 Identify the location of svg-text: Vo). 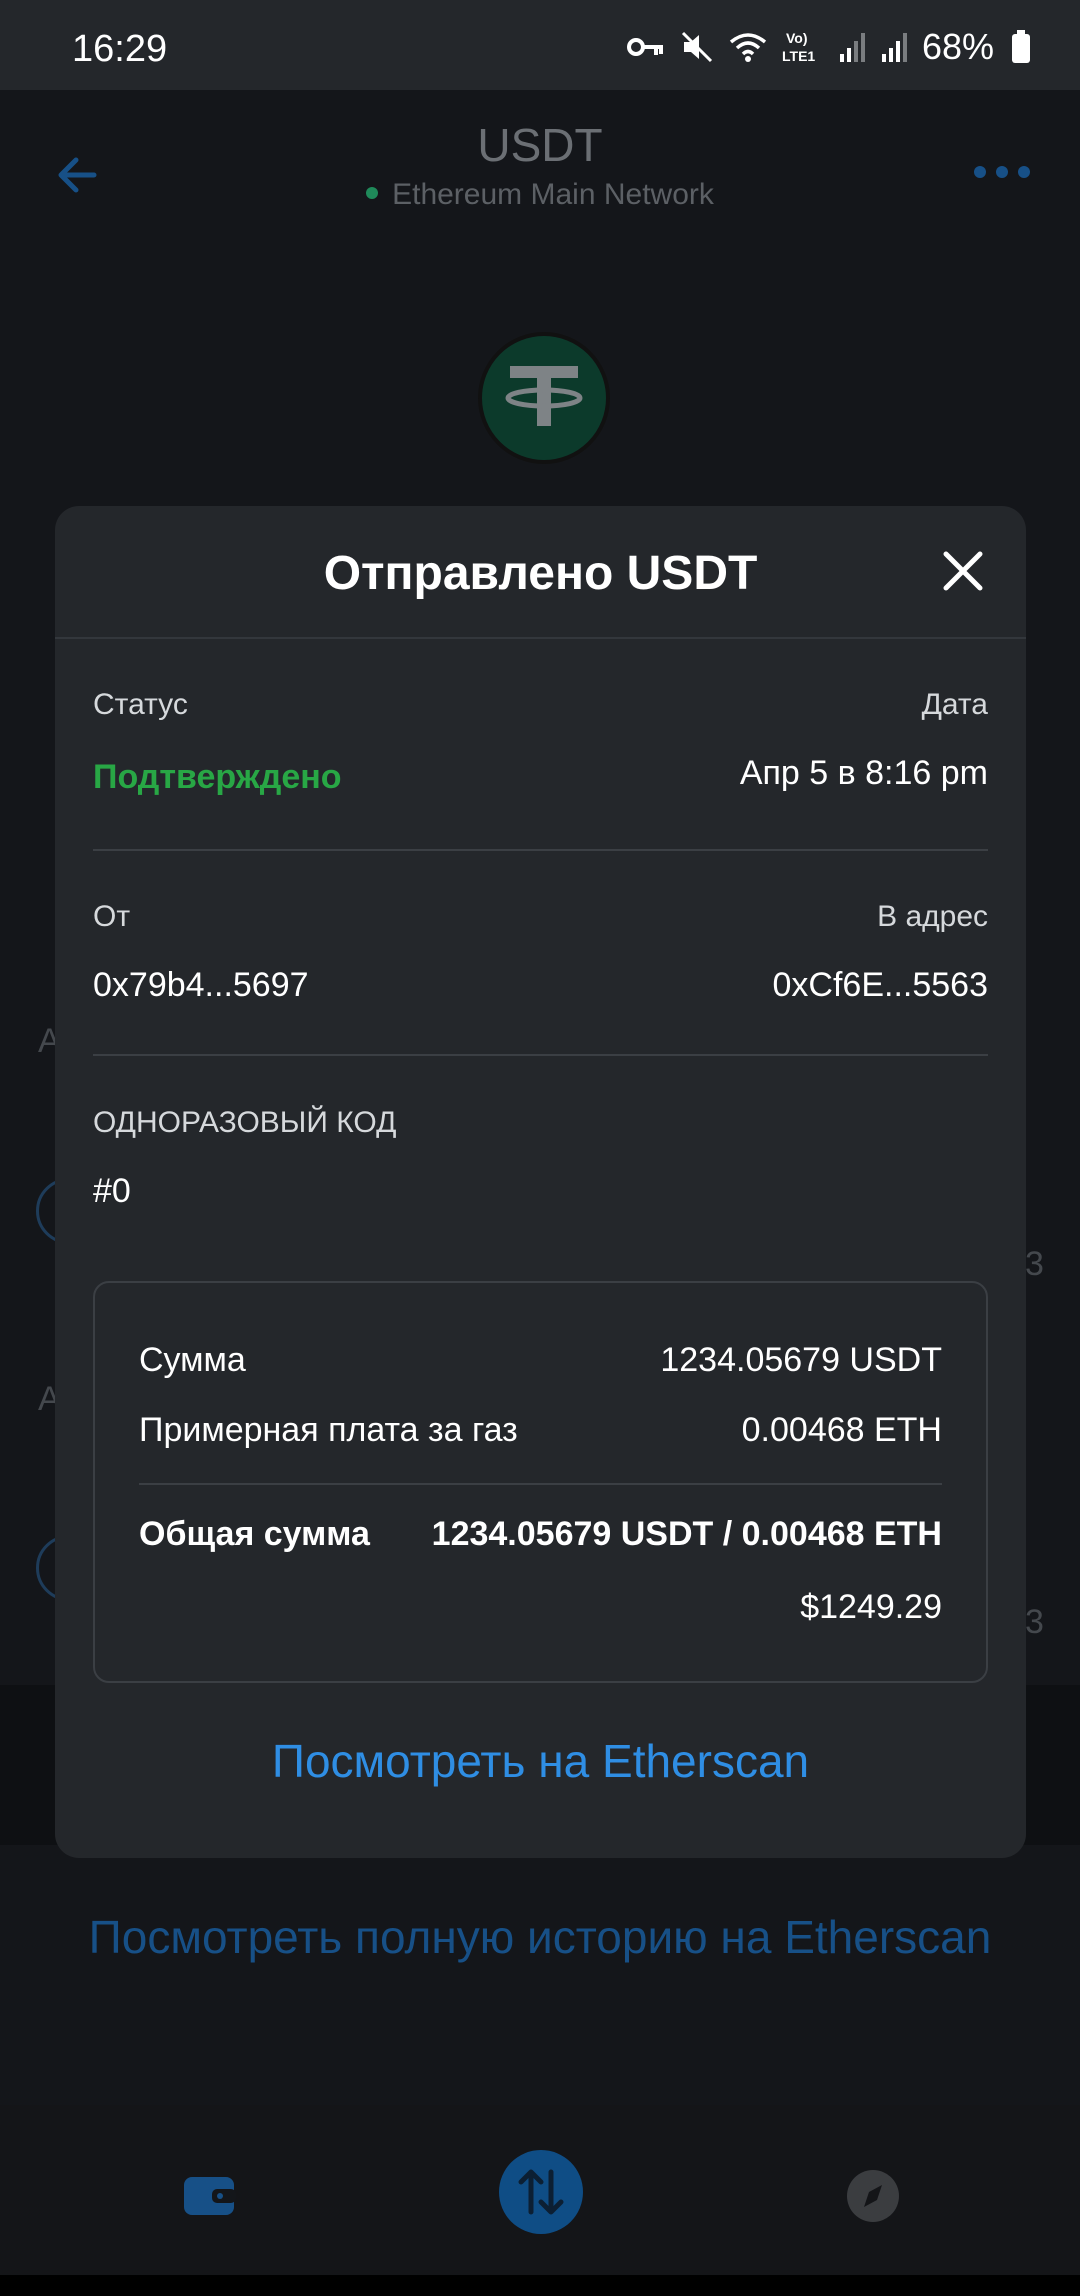
(797, 38).